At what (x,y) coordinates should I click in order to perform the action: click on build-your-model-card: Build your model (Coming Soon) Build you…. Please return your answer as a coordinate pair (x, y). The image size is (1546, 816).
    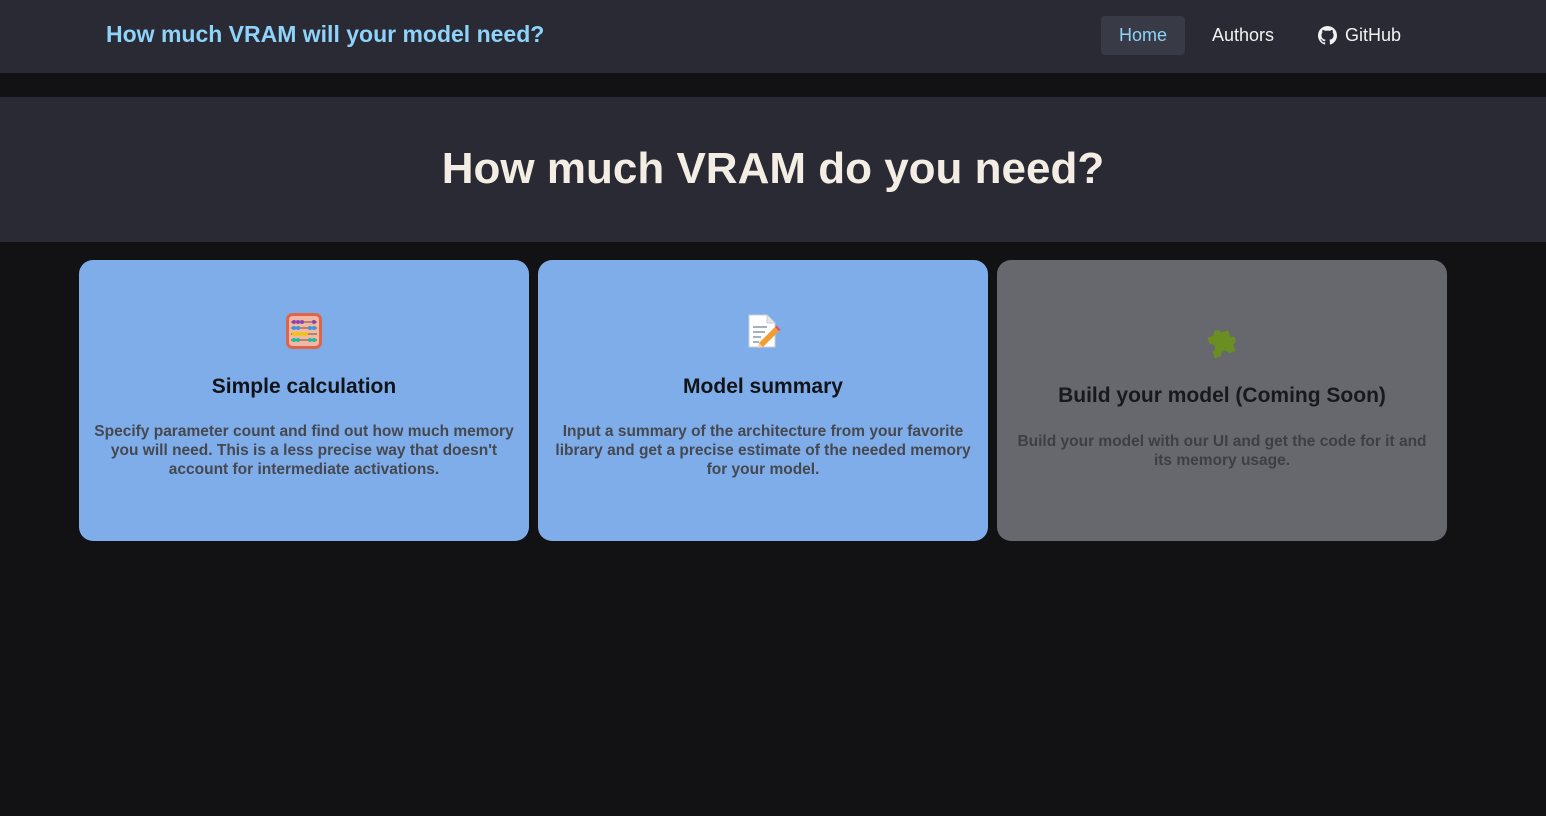
    Looking at the image, I should click on (1222, 400).